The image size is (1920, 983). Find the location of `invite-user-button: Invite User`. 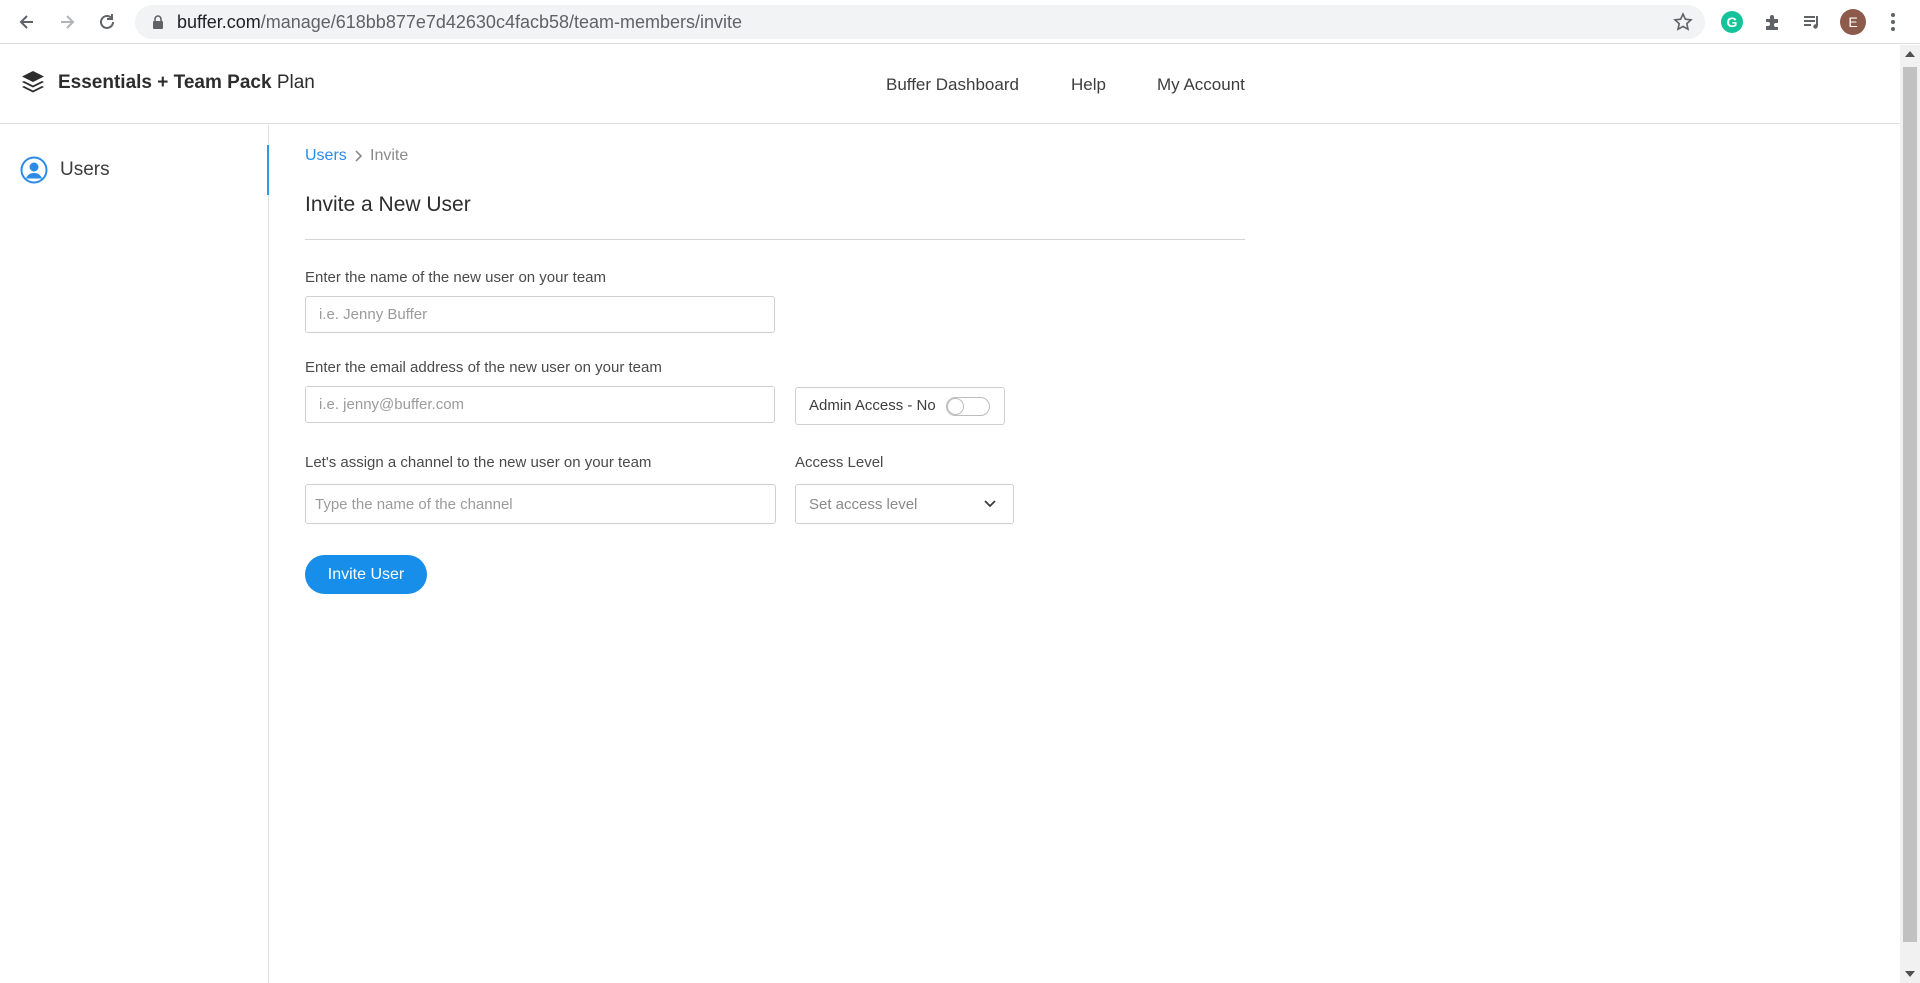

invite-user-button: Invite User is located at coordinates (366, 574).